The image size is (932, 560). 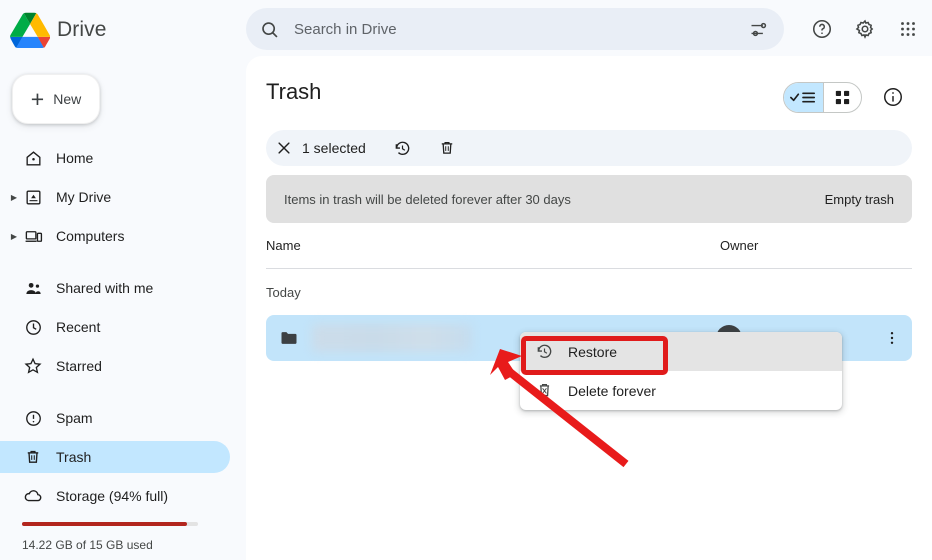 I want to click on delete-icon, so click(x=447, y=148).